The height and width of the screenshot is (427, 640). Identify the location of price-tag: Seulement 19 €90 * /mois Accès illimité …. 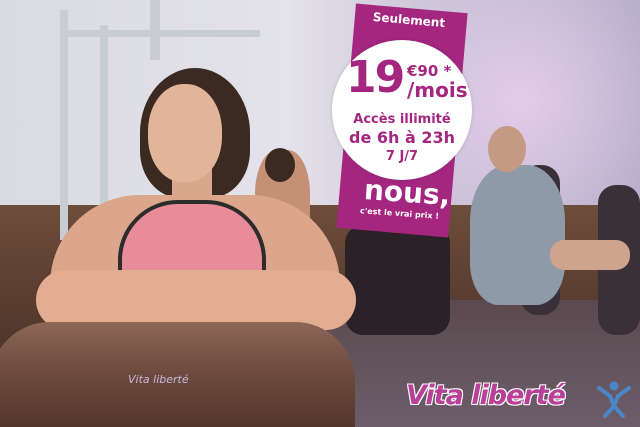
(402, 120).